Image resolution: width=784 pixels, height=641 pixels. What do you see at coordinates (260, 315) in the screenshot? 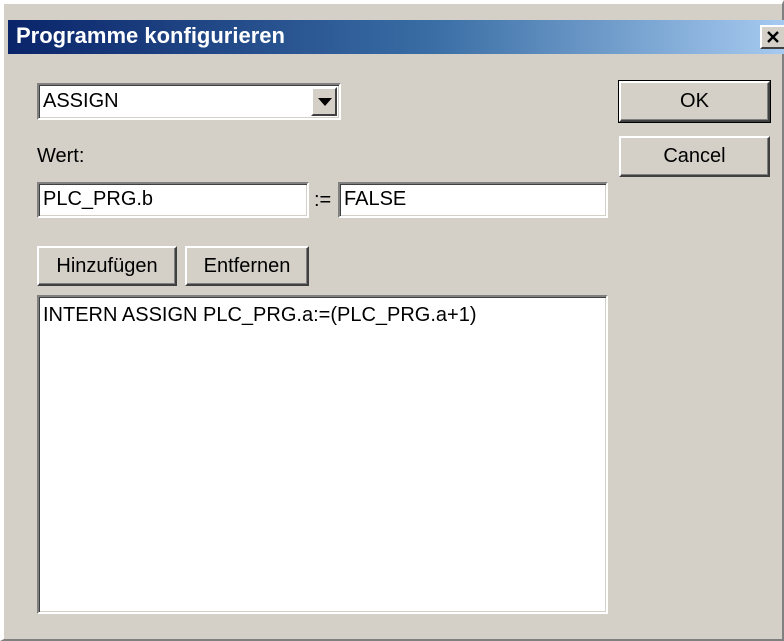
I see `list-item: INTERN ASSIGN PLC_PRG.a:=(PLC_PRG.a+1)` at bounding box center [260, 315].